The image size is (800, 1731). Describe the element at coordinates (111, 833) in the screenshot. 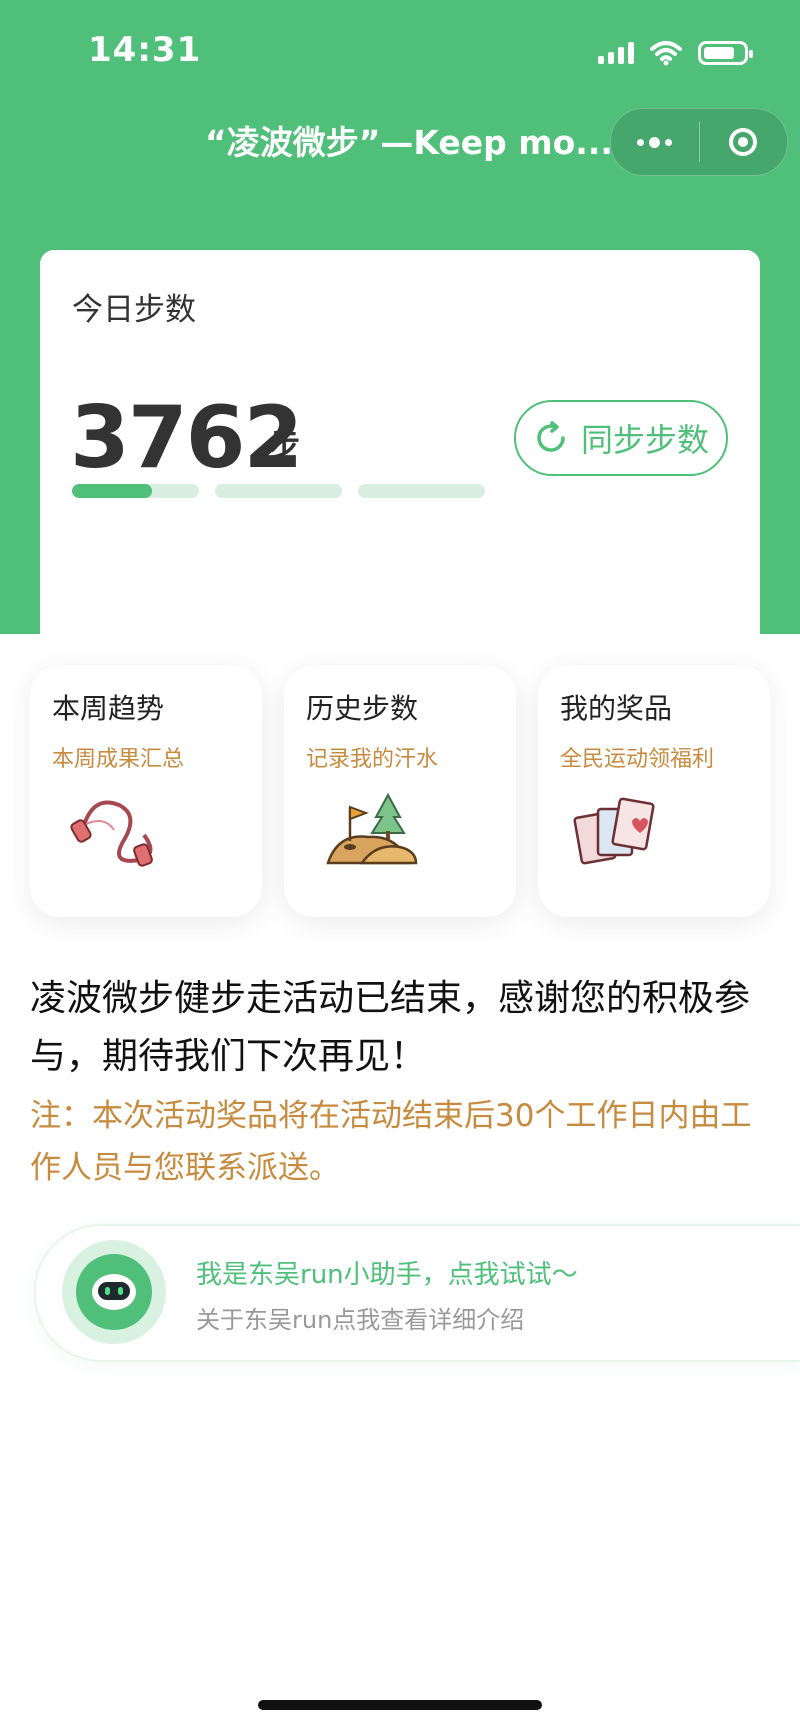

I see `jump-rope-icon` at that location.